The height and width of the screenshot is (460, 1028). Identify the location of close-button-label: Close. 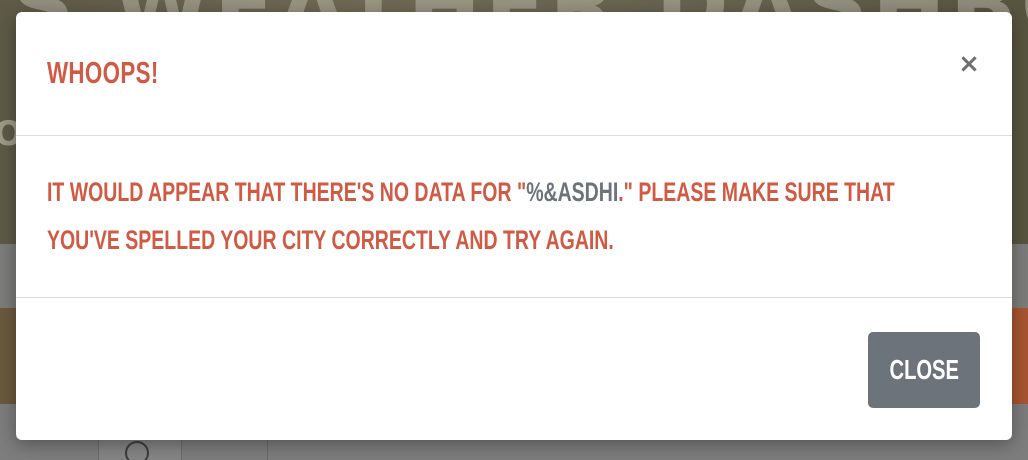
(924, 369).